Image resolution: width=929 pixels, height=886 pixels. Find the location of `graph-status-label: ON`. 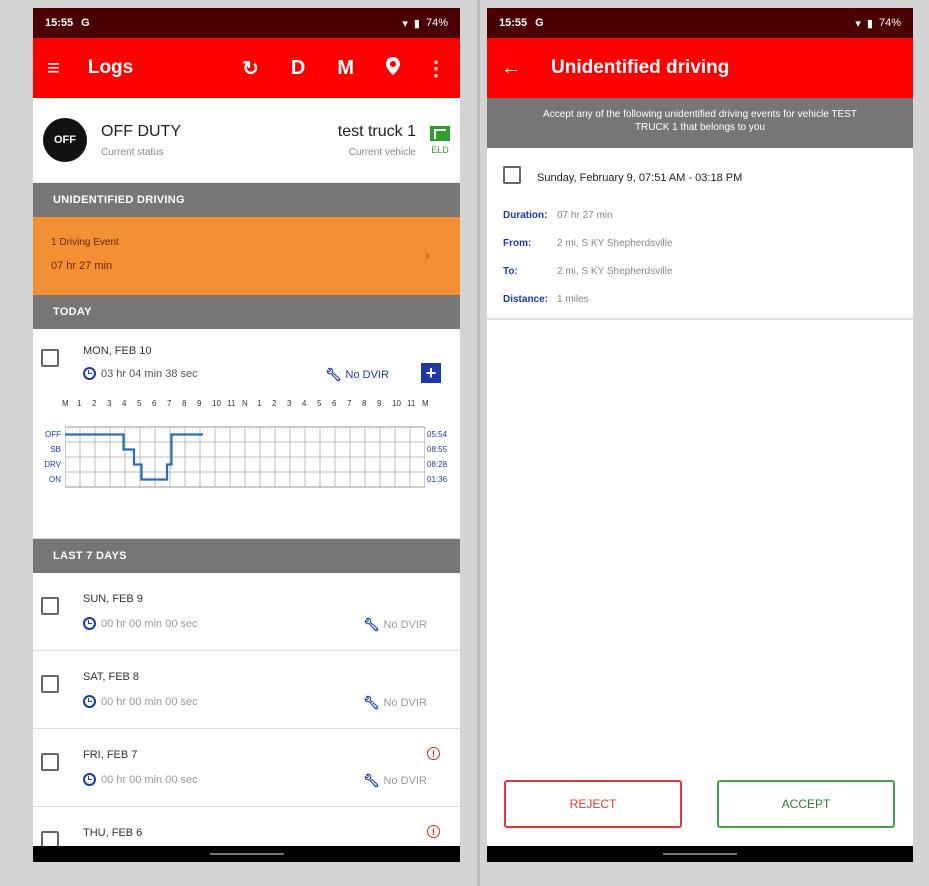

graph-status-label: ON is located at coordinates (55, 479).